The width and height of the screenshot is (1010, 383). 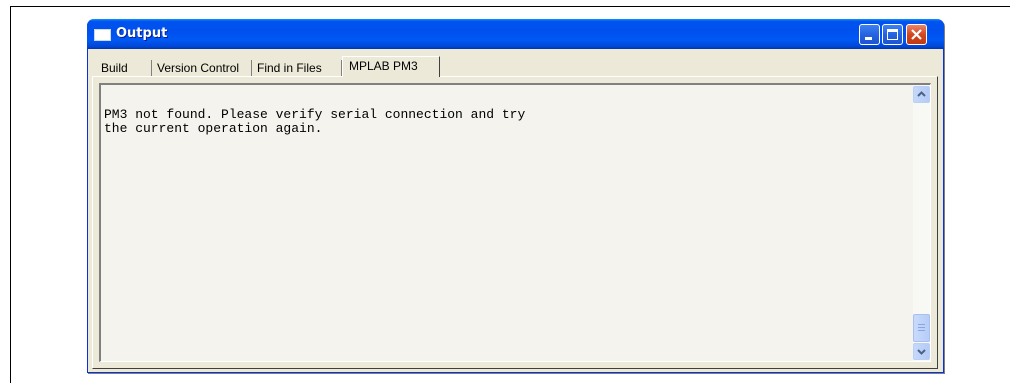 I want to click on scroll-up-button, so click(x=921, y=94).